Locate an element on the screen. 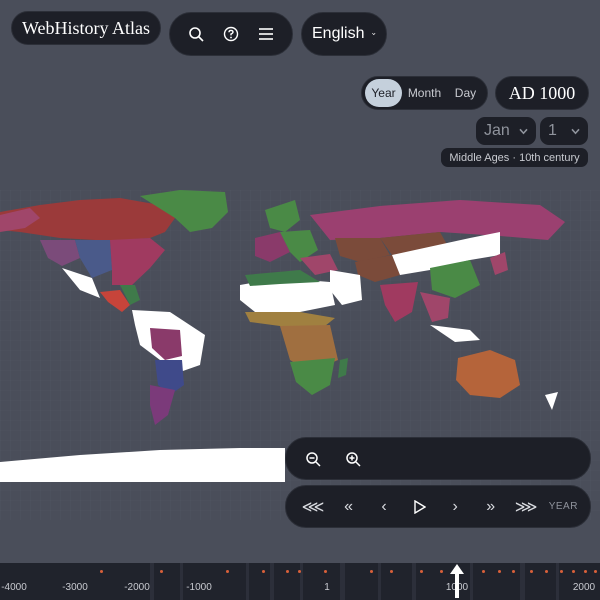 This screenshot has width=600, height=600. timeline-label: 2000 is located at coordinates (584, 587).